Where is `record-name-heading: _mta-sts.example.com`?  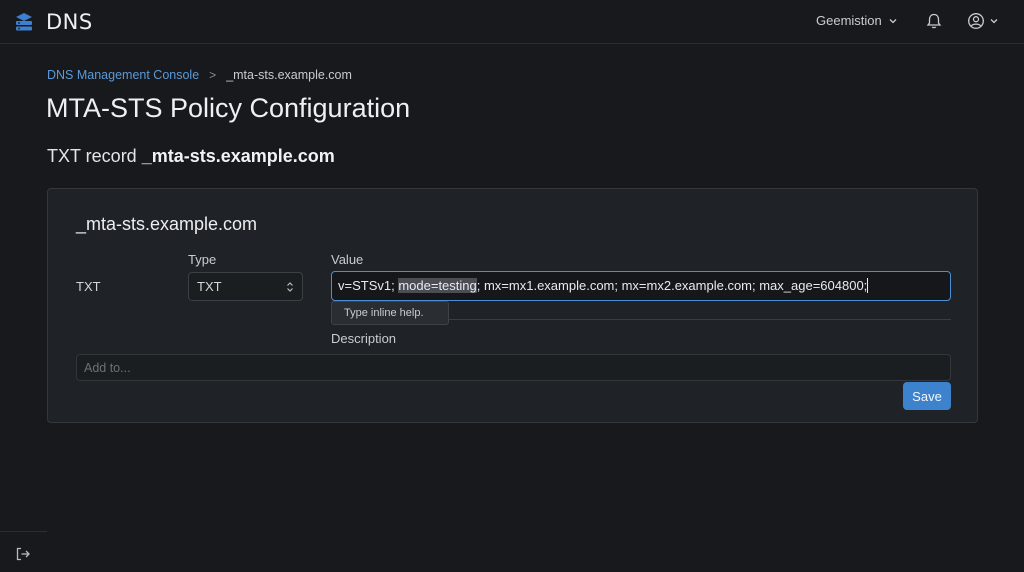 record-name-heading: _mta-sts.example.com is located at coordinates (167, 224).